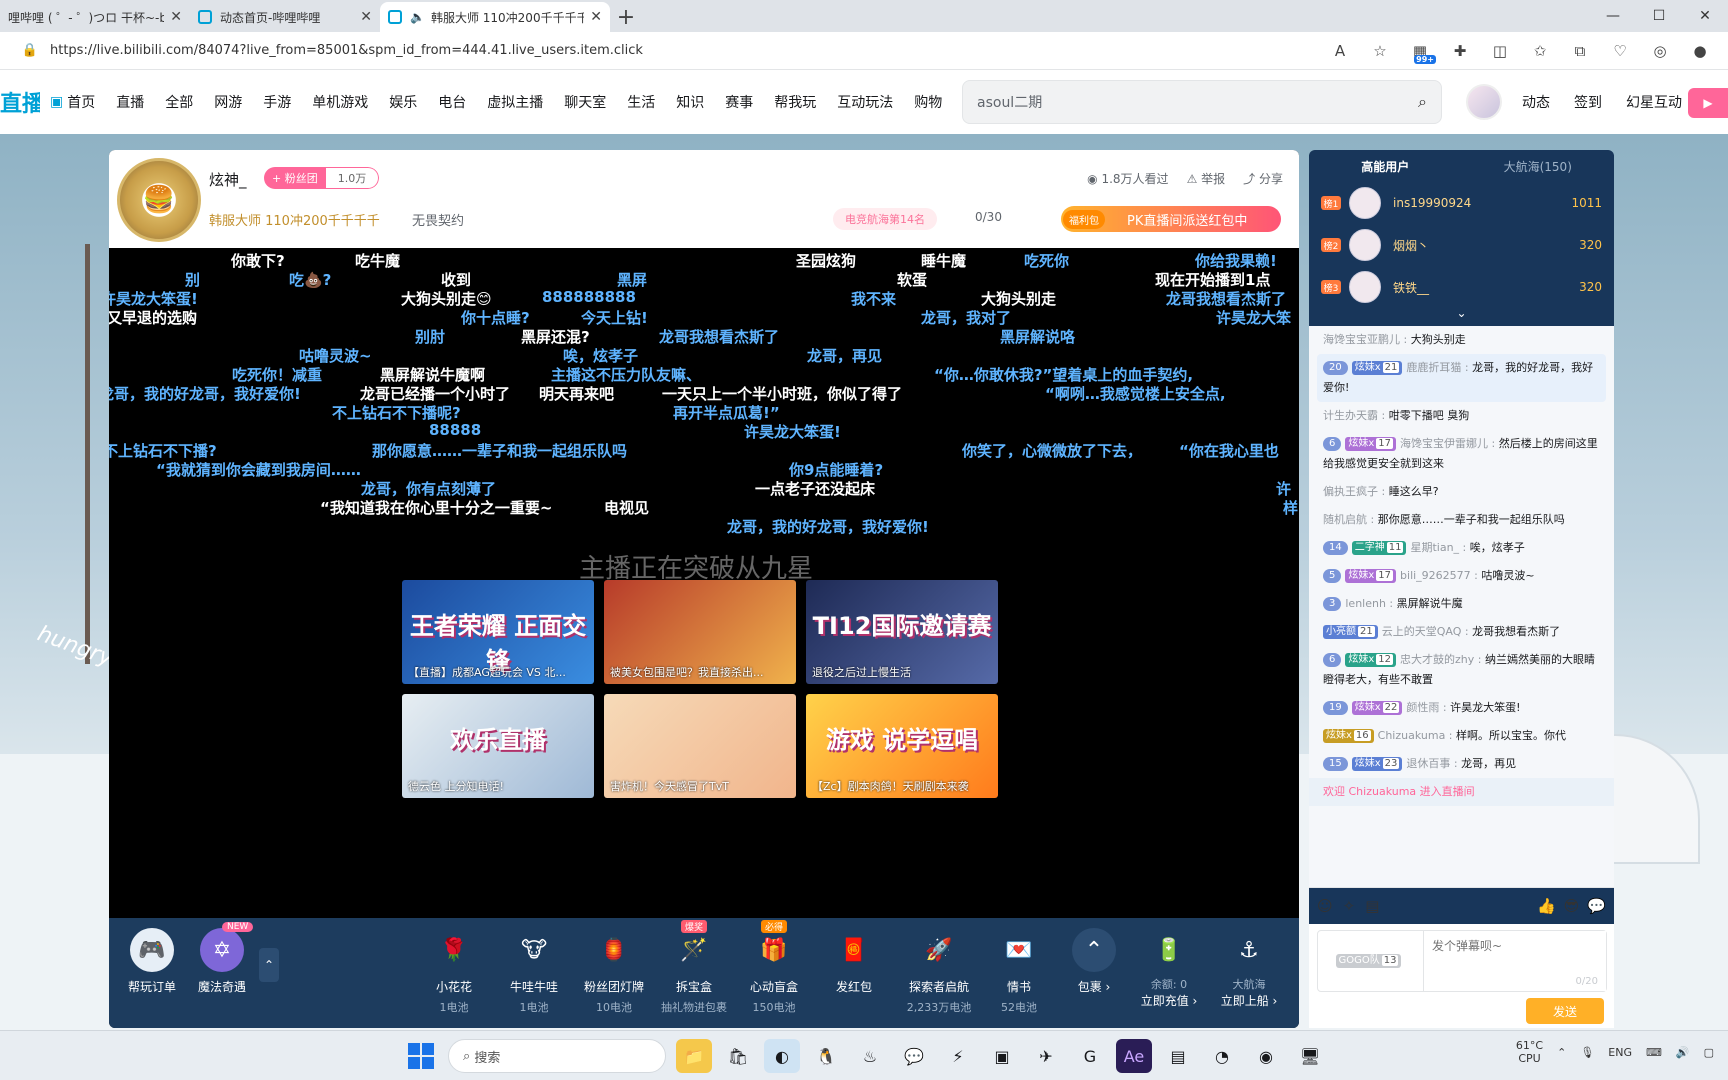  Describe the element at coordinates (495, 317) in the screenshot. I see `danmaku-comment: 你十点睡?` at that location.